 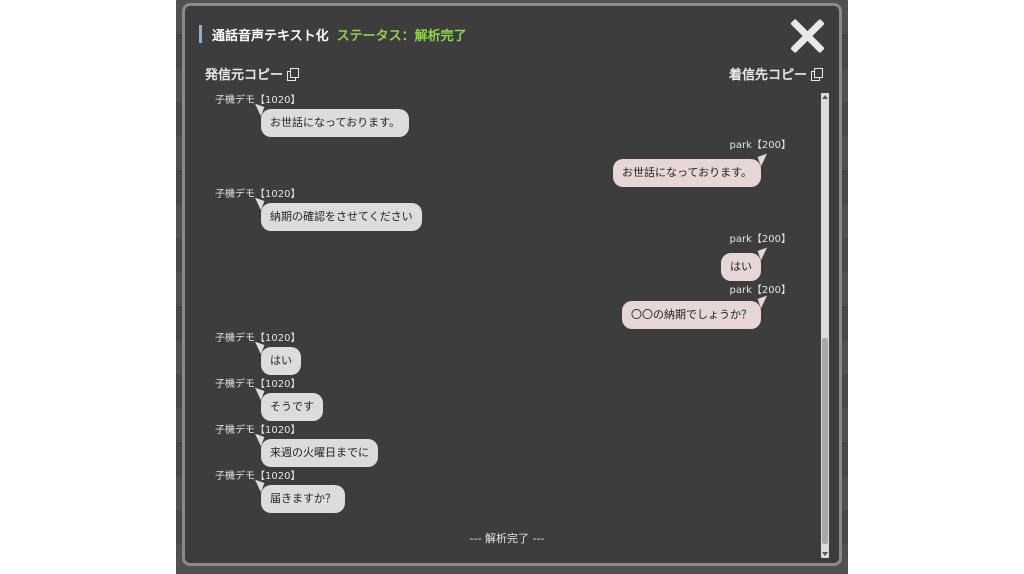 I want to click on modal-header: 通話音声テキスト化 ステータス：解析完了, so click(x=333, y=34).